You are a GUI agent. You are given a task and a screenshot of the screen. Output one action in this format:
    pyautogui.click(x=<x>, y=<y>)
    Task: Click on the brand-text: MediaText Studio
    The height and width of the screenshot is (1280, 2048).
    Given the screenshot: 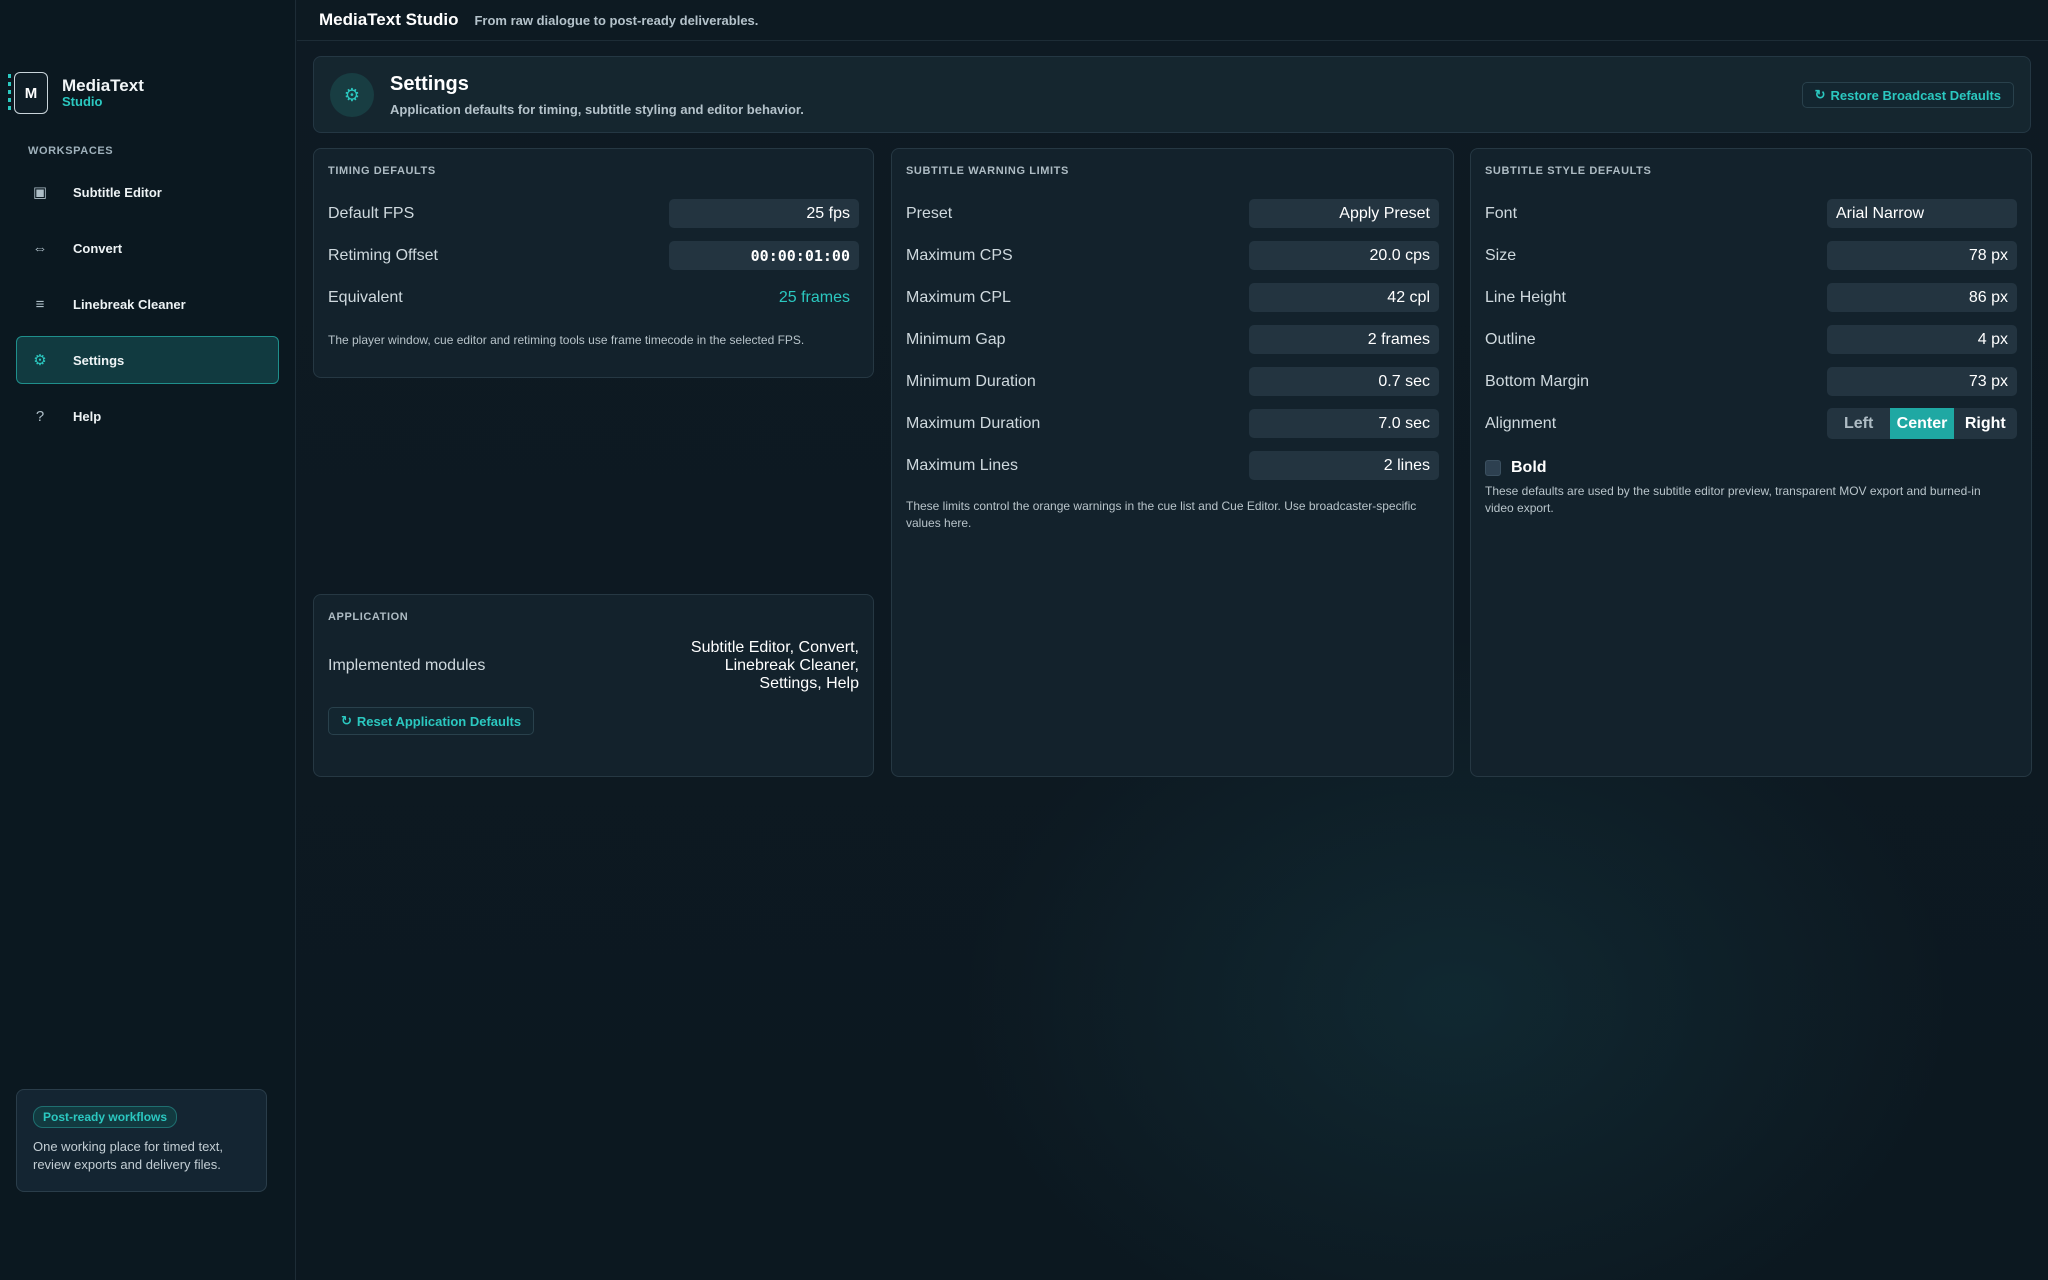 What is the action you would take?
    pyautogui.click(x=103, y=93)
    